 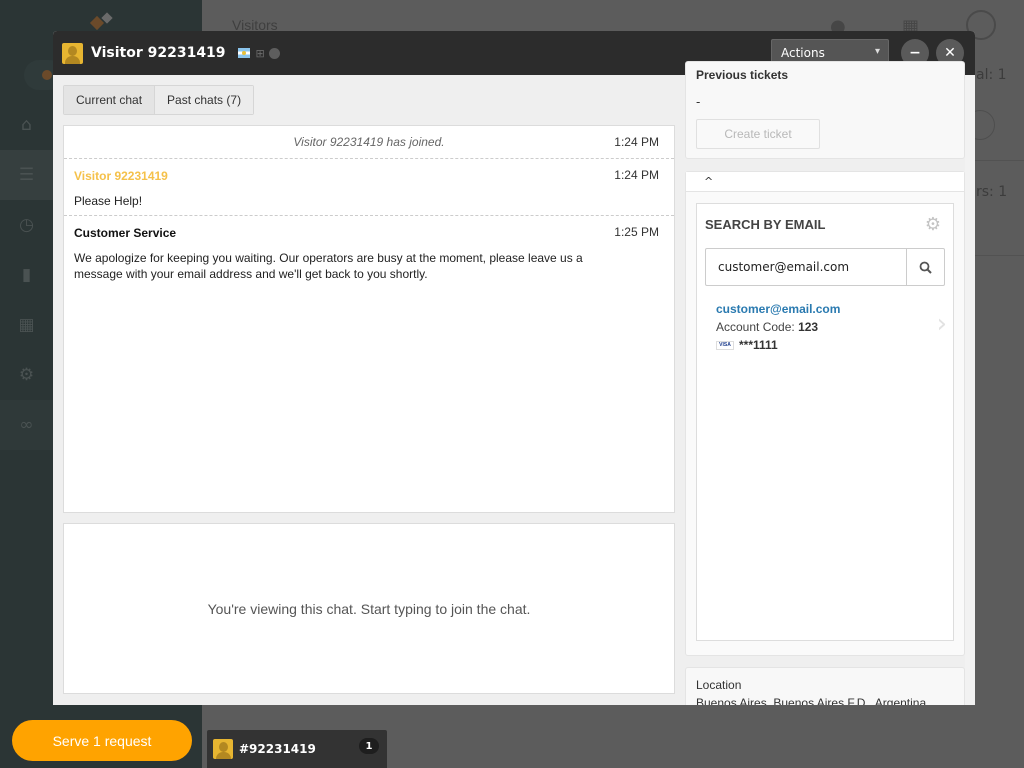 I want to click on email-search-field, so click(x=825, y=267).